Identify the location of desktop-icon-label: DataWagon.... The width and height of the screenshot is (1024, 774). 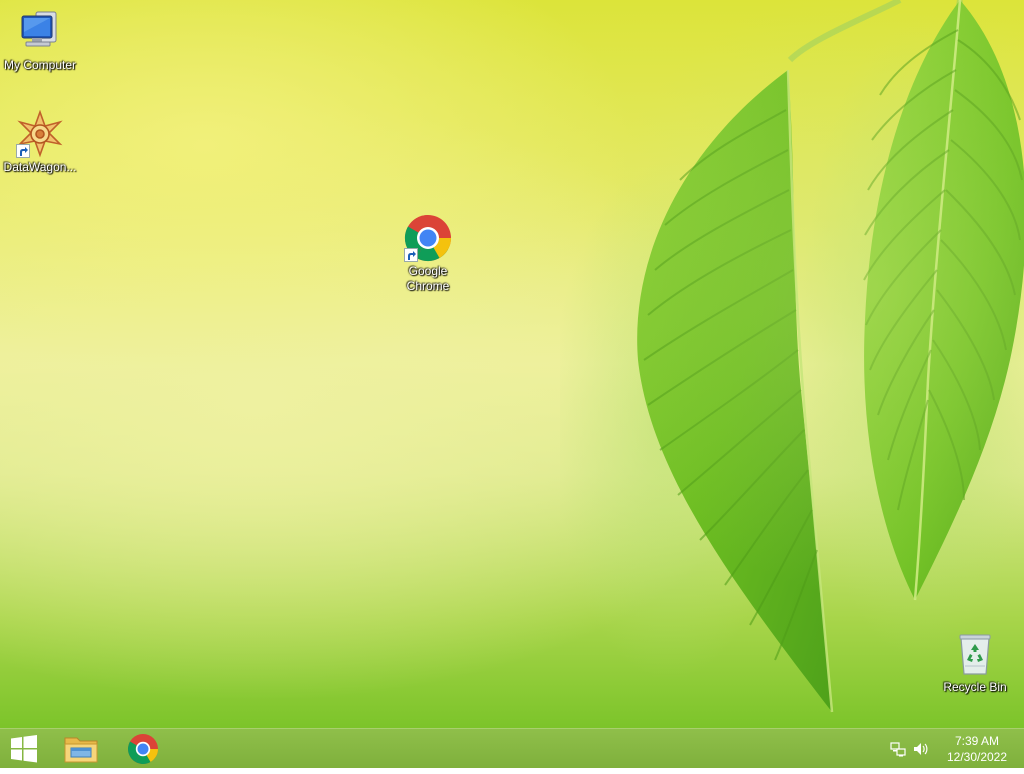
(40, 167).